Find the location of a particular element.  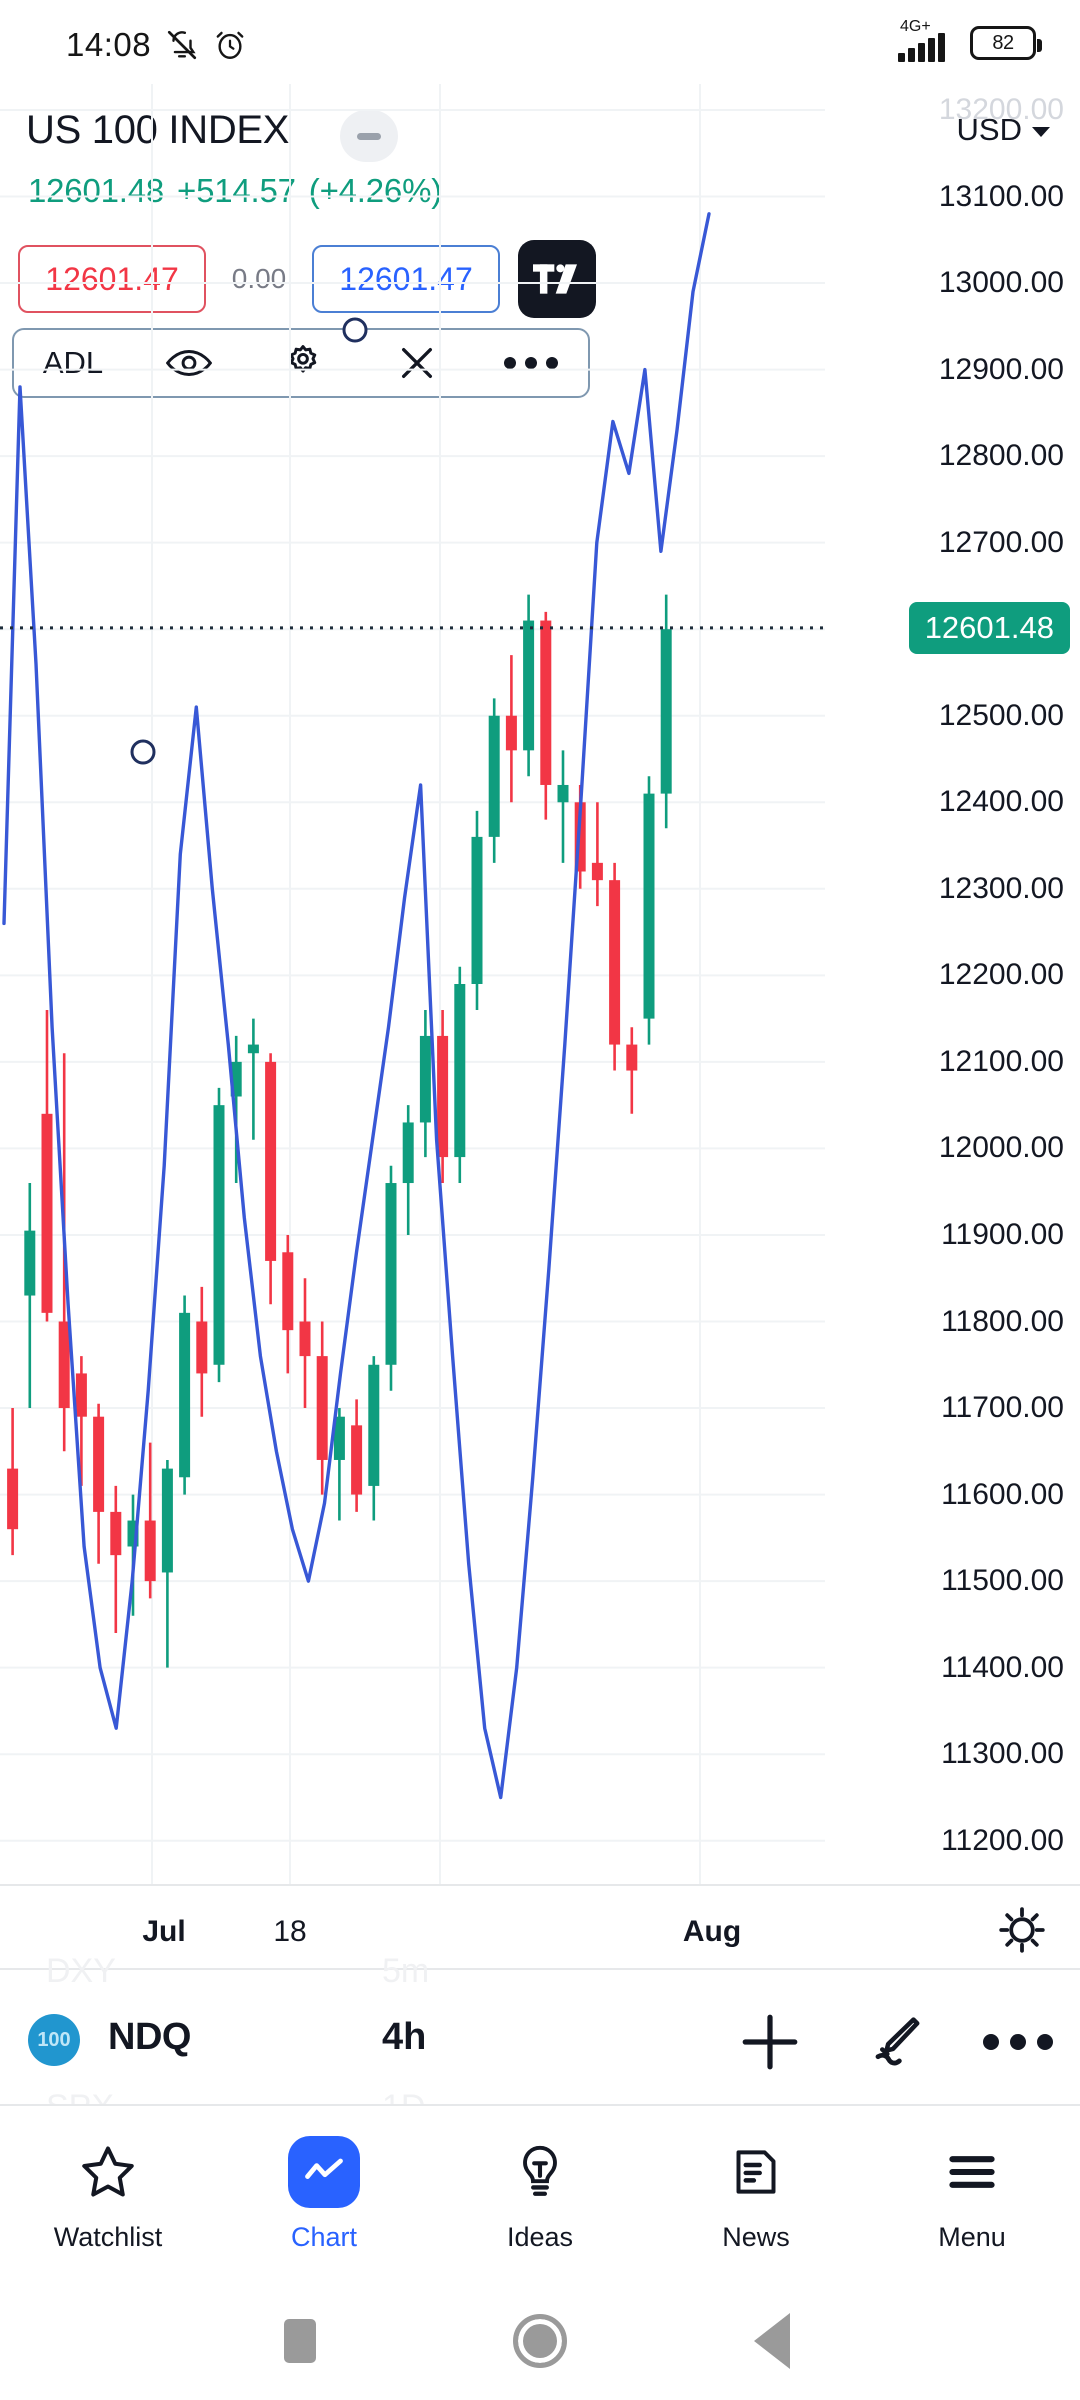

sun-settings-icon is located at coordinates (1022, 1930).